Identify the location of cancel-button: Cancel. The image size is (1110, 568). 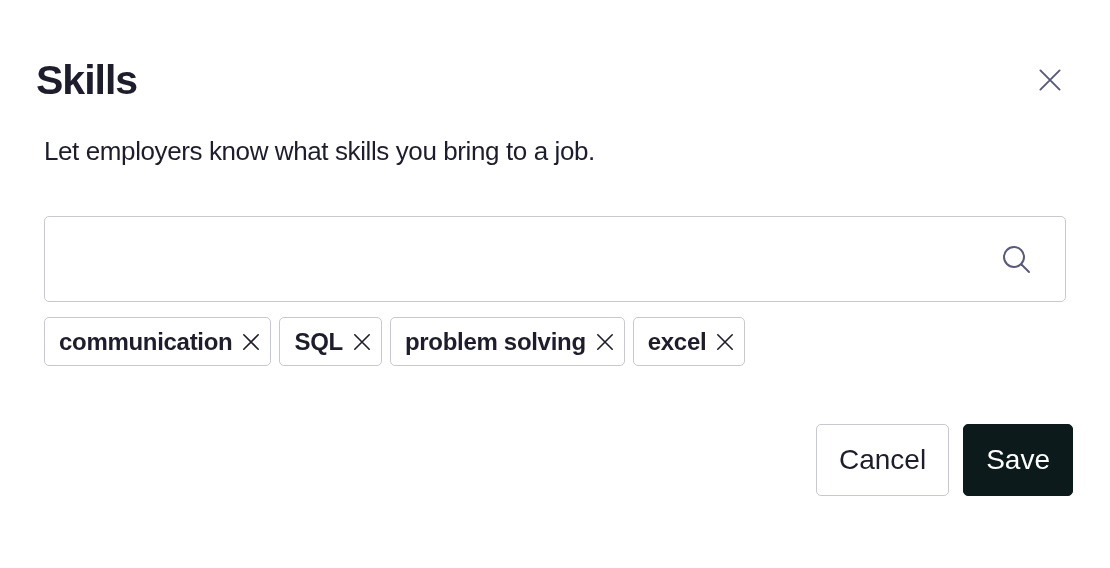
(883, 460).